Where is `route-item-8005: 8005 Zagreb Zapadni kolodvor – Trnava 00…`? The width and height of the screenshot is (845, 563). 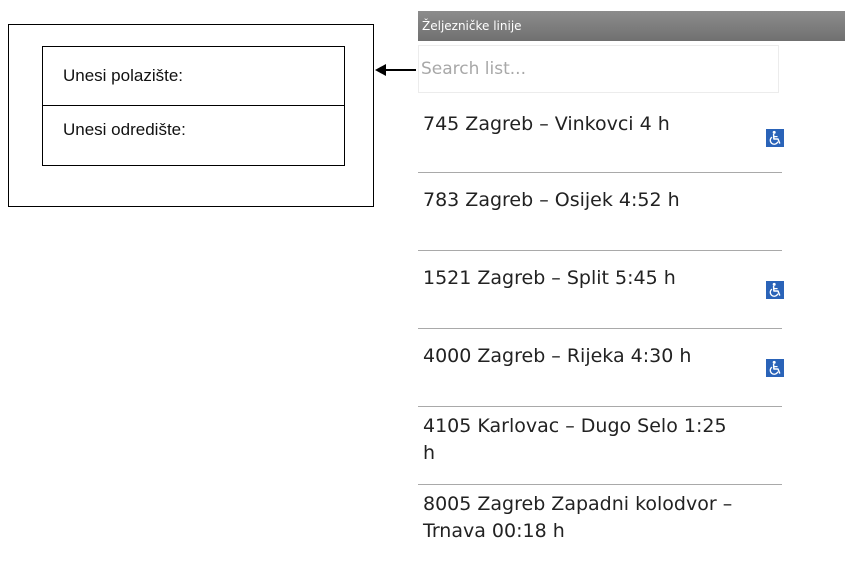
route-item-8005: 8005 Zagreb Zapadni kolodvor – Trnava 00… is located at coordinates (600, 524).